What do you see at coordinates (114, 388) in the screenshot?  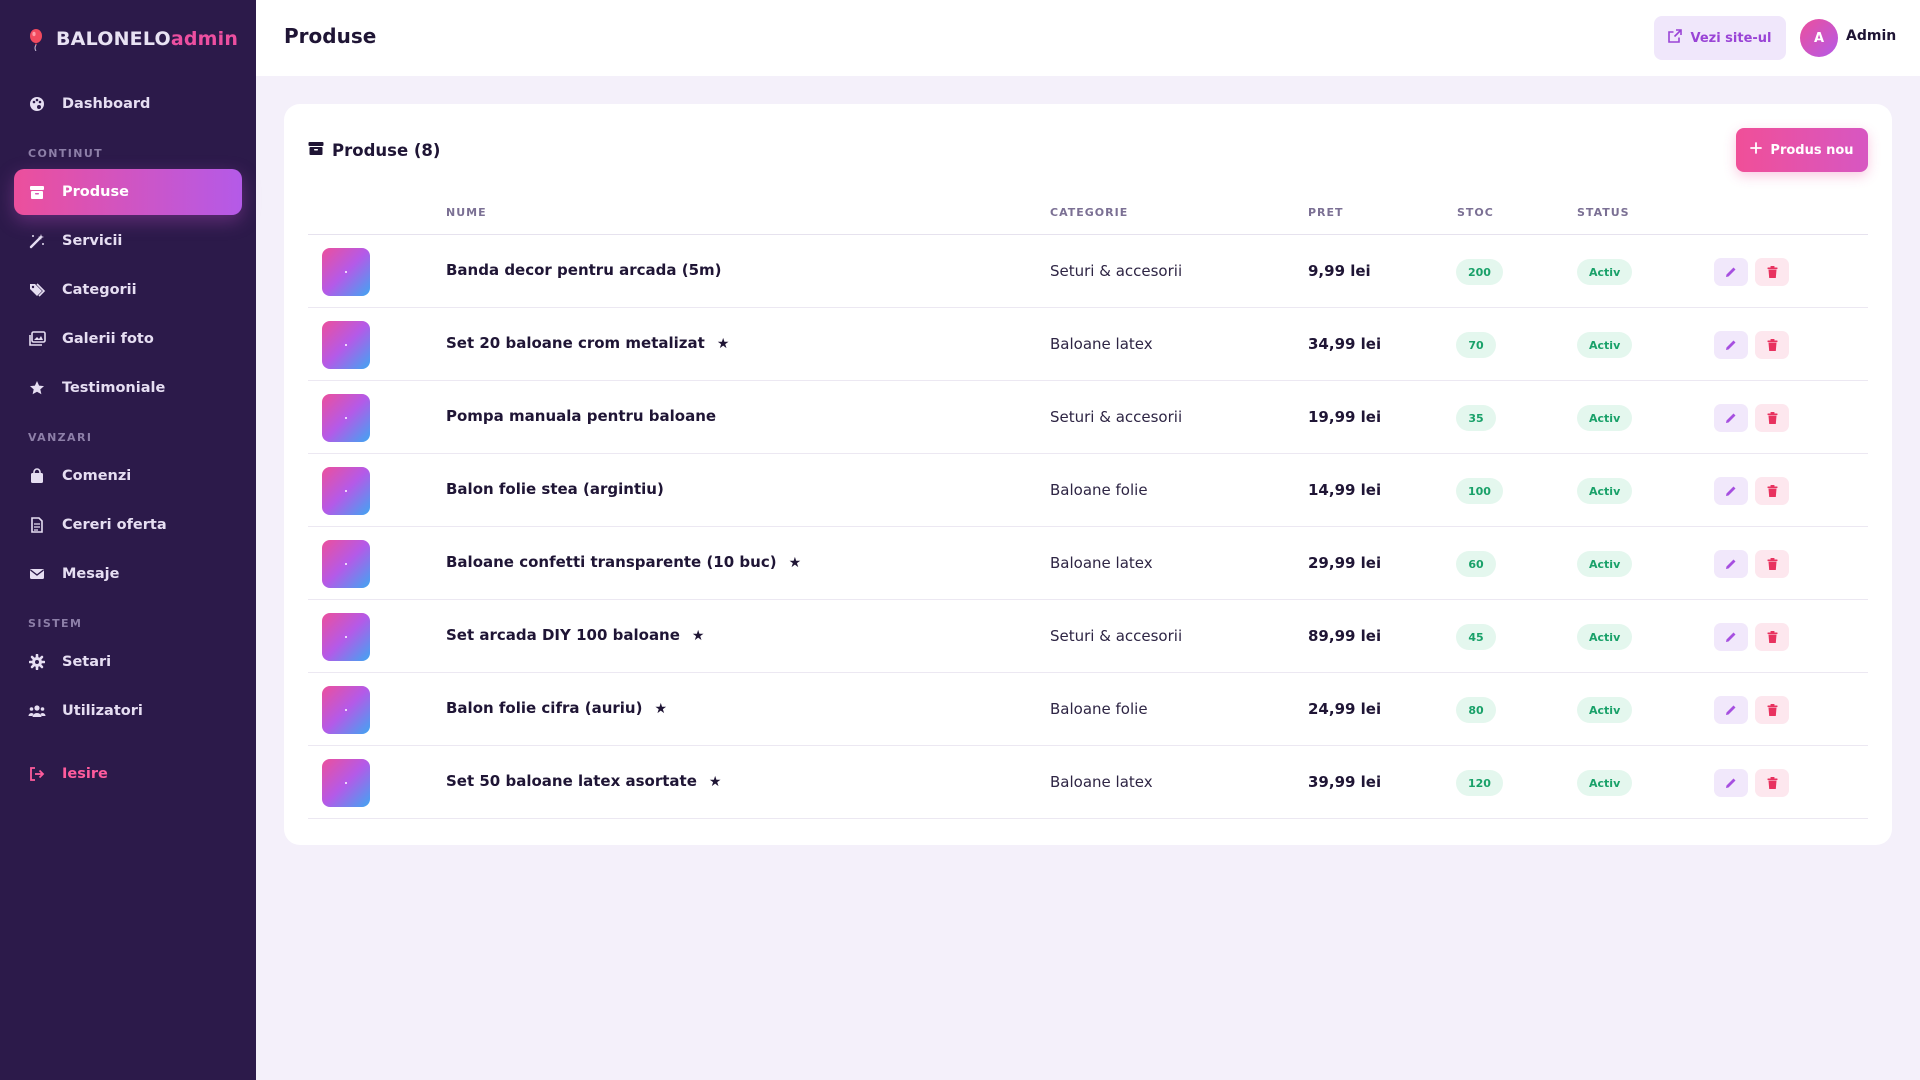 I see `sidebar-item-label: Testimoniale` at bounding box center [114, 388].